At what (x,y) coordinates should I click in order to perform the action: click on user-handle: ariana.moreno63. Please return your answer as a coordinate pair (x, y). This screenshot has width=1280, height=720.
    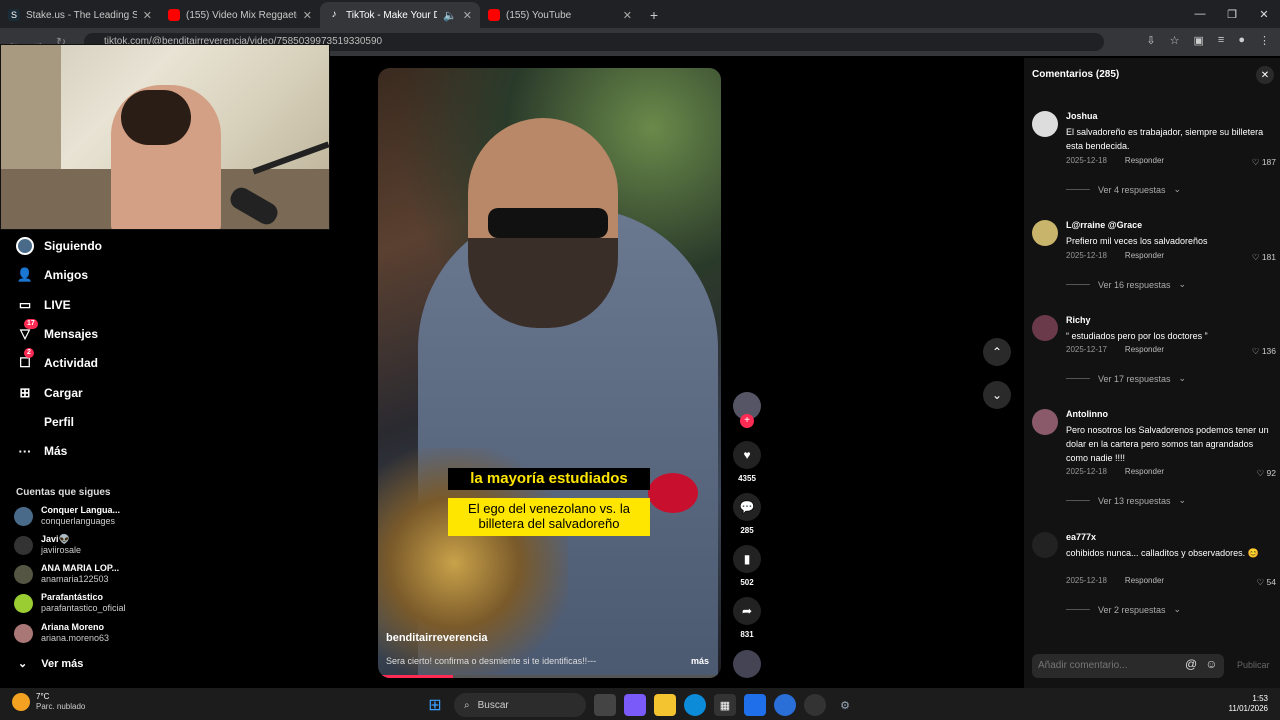
    Looking at the image, I should click on (75, 638).